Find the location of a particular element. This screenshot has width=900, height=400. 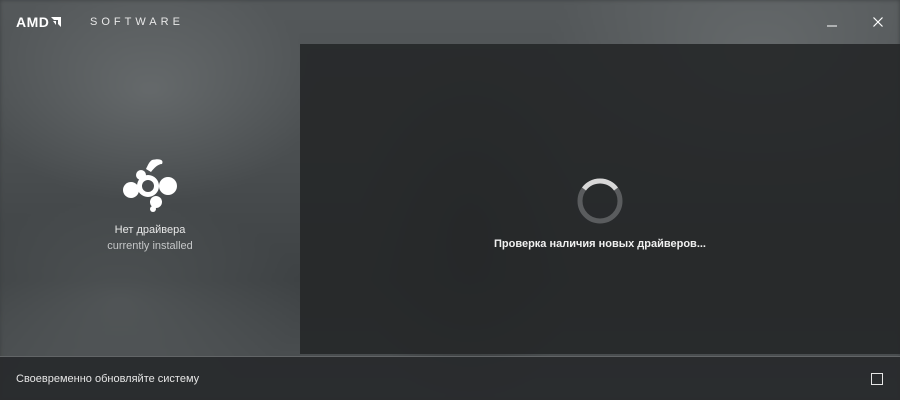

close-button is located at coordinates (878, 22).